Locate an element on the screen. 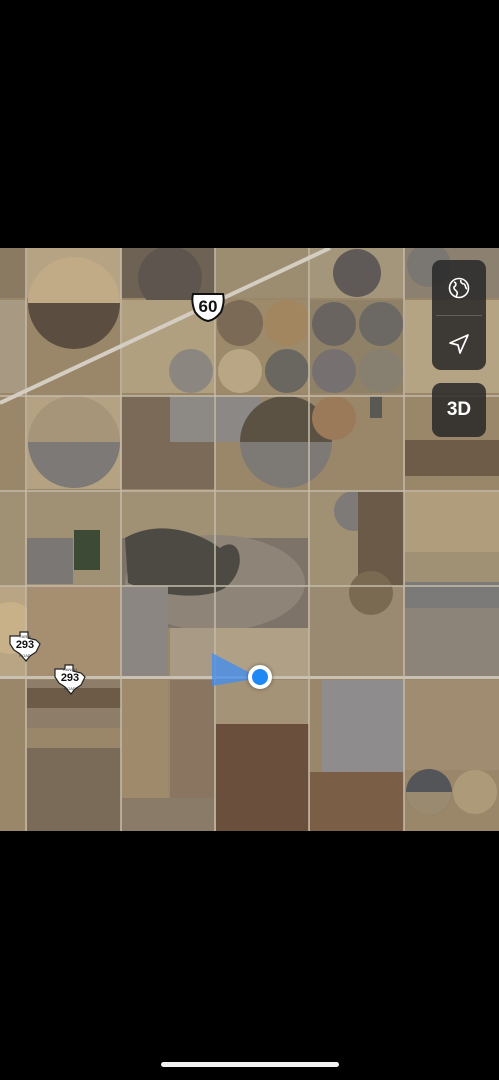 The image size is (499, 1080). map-style-button is located at coordinates (459, 287).